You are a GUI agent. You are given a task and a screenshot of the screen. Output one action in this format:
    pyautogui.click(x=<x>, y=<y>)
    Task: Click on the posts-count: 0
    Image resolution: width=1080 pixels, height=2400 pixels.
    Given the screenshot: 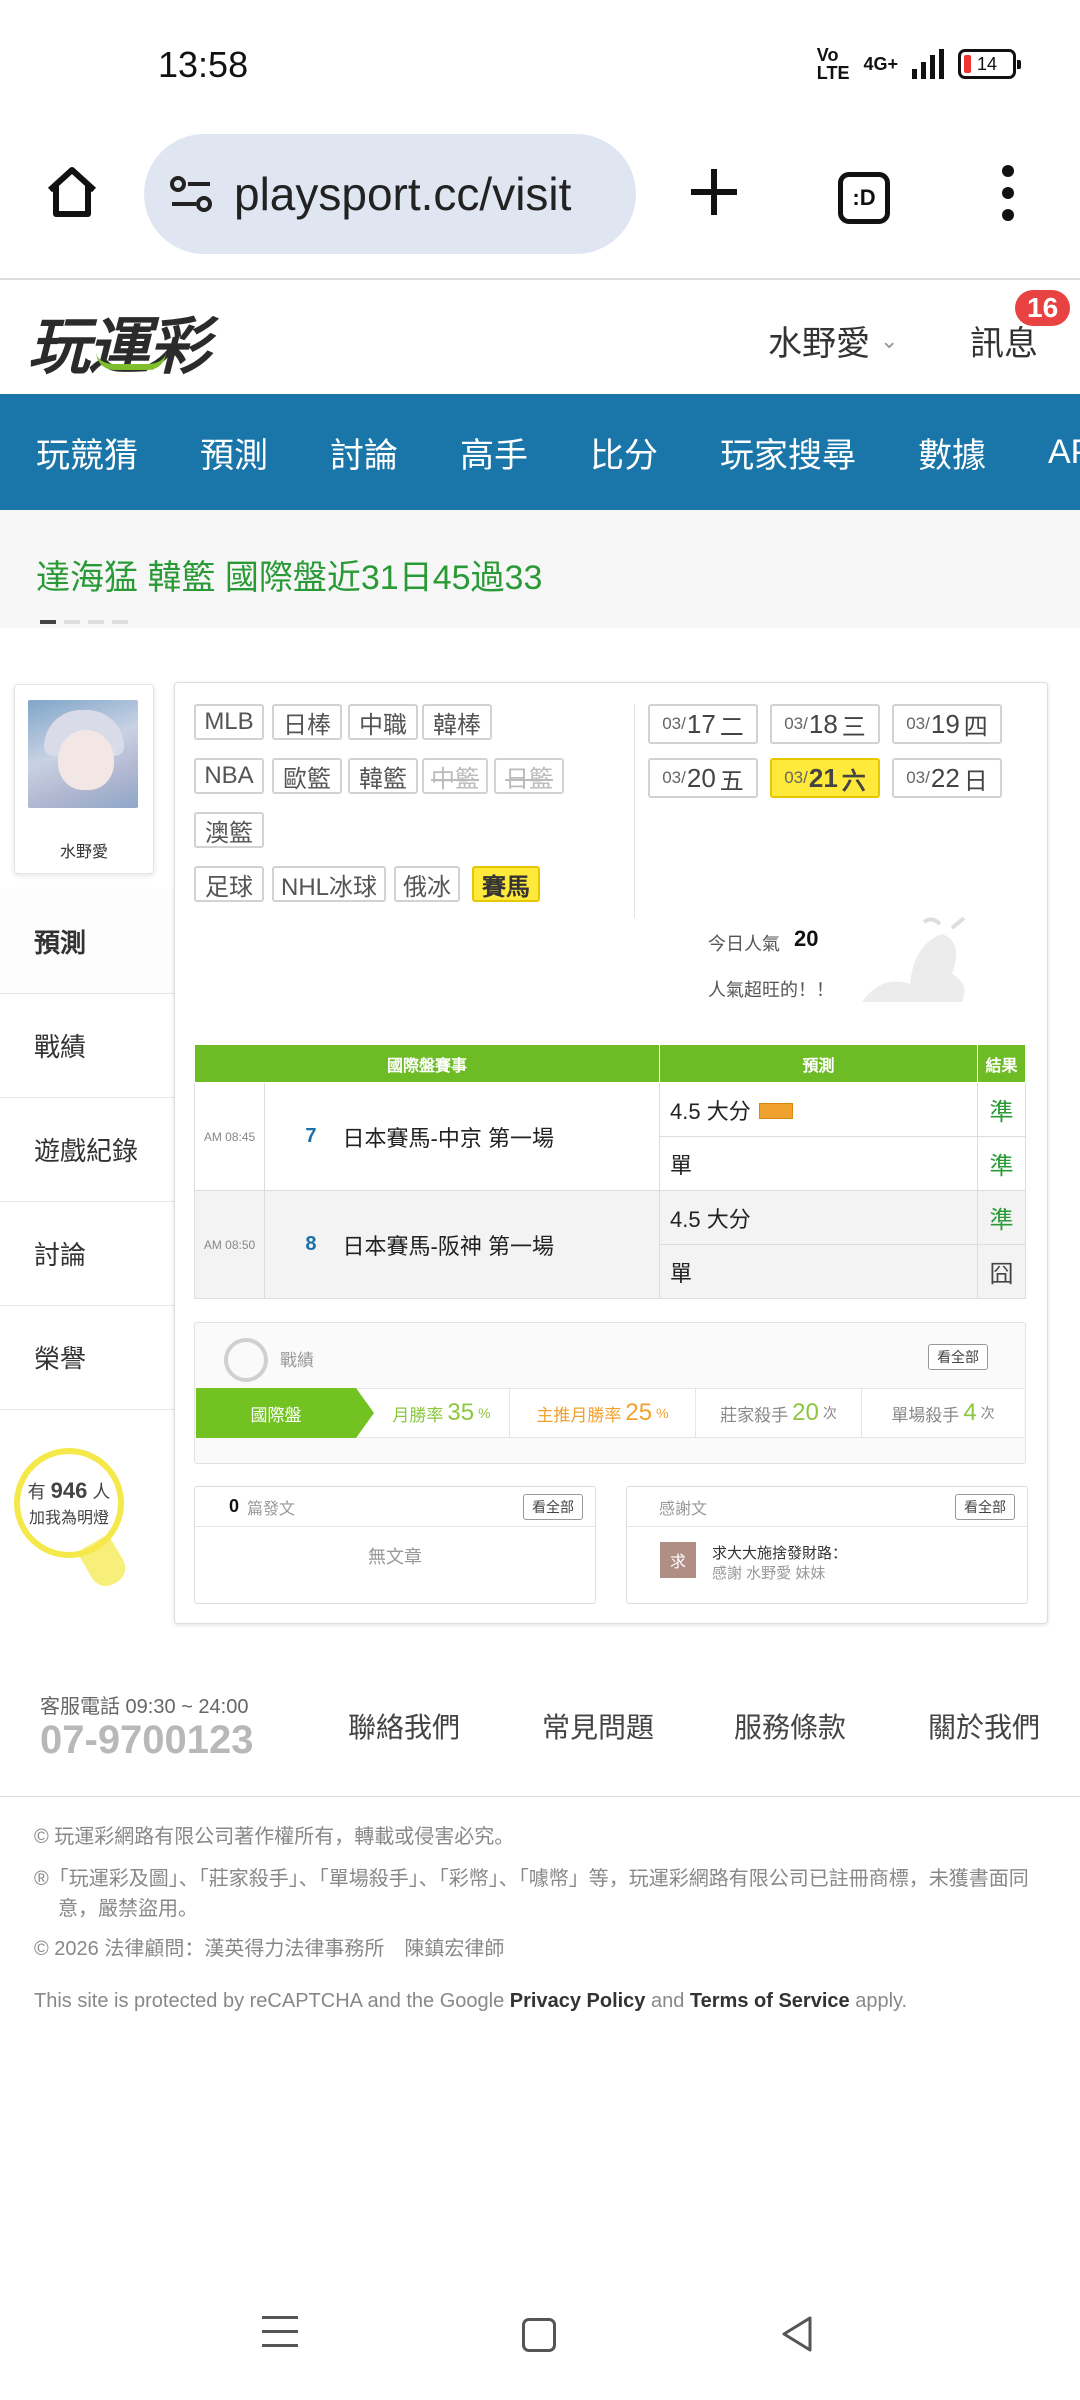 What is the action you would take?
    pyautogui.click(x=234, y=1506)
    